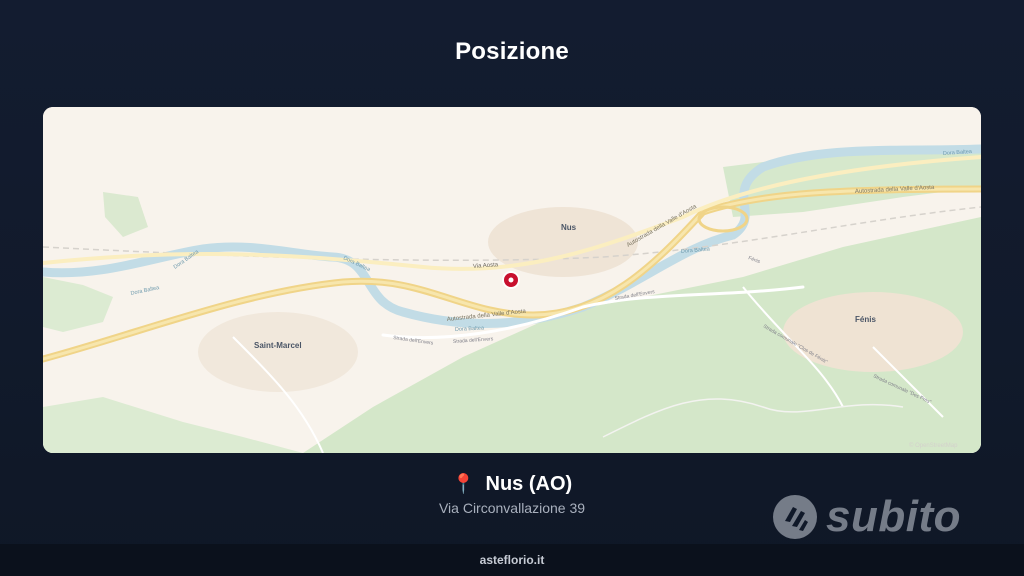 This screenshot has height=576, width=1024. I want to click on place-label-saint-marcel: Saint-Marcel, so click(278, 345).